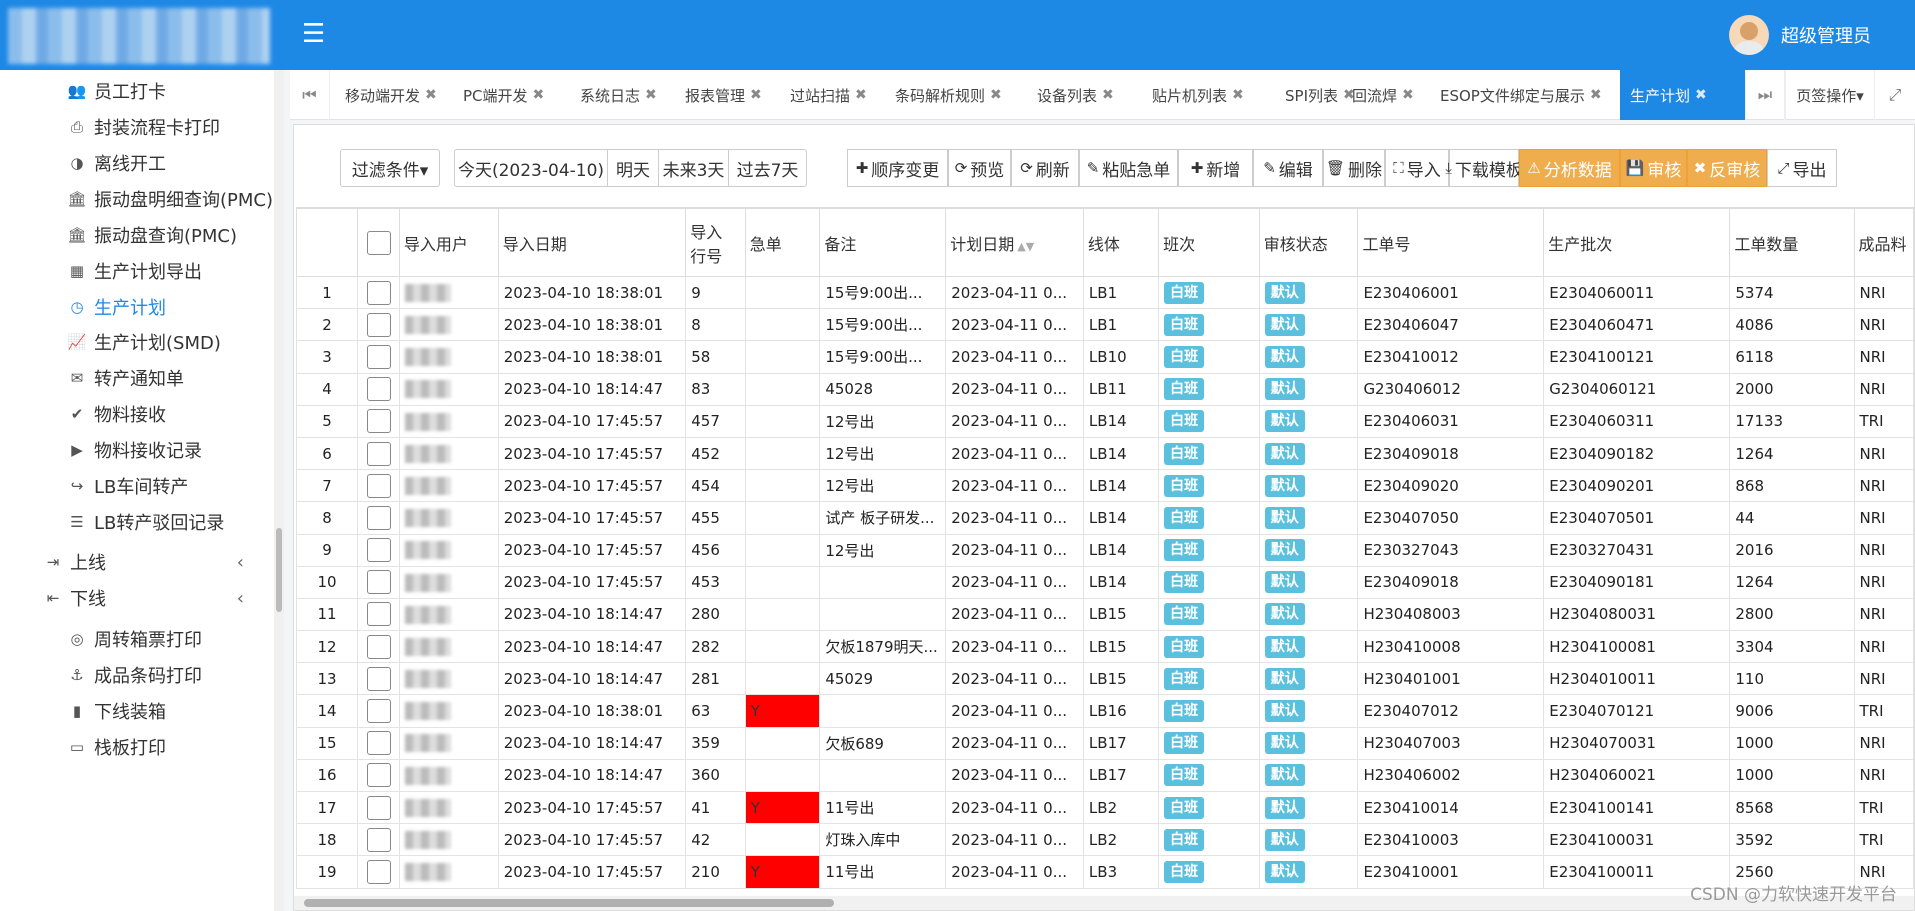  Describe the element at coordinates (1484, 168) in the screenshot. I see `toolbar-action-8: ⤓ 下载模板` at that location.